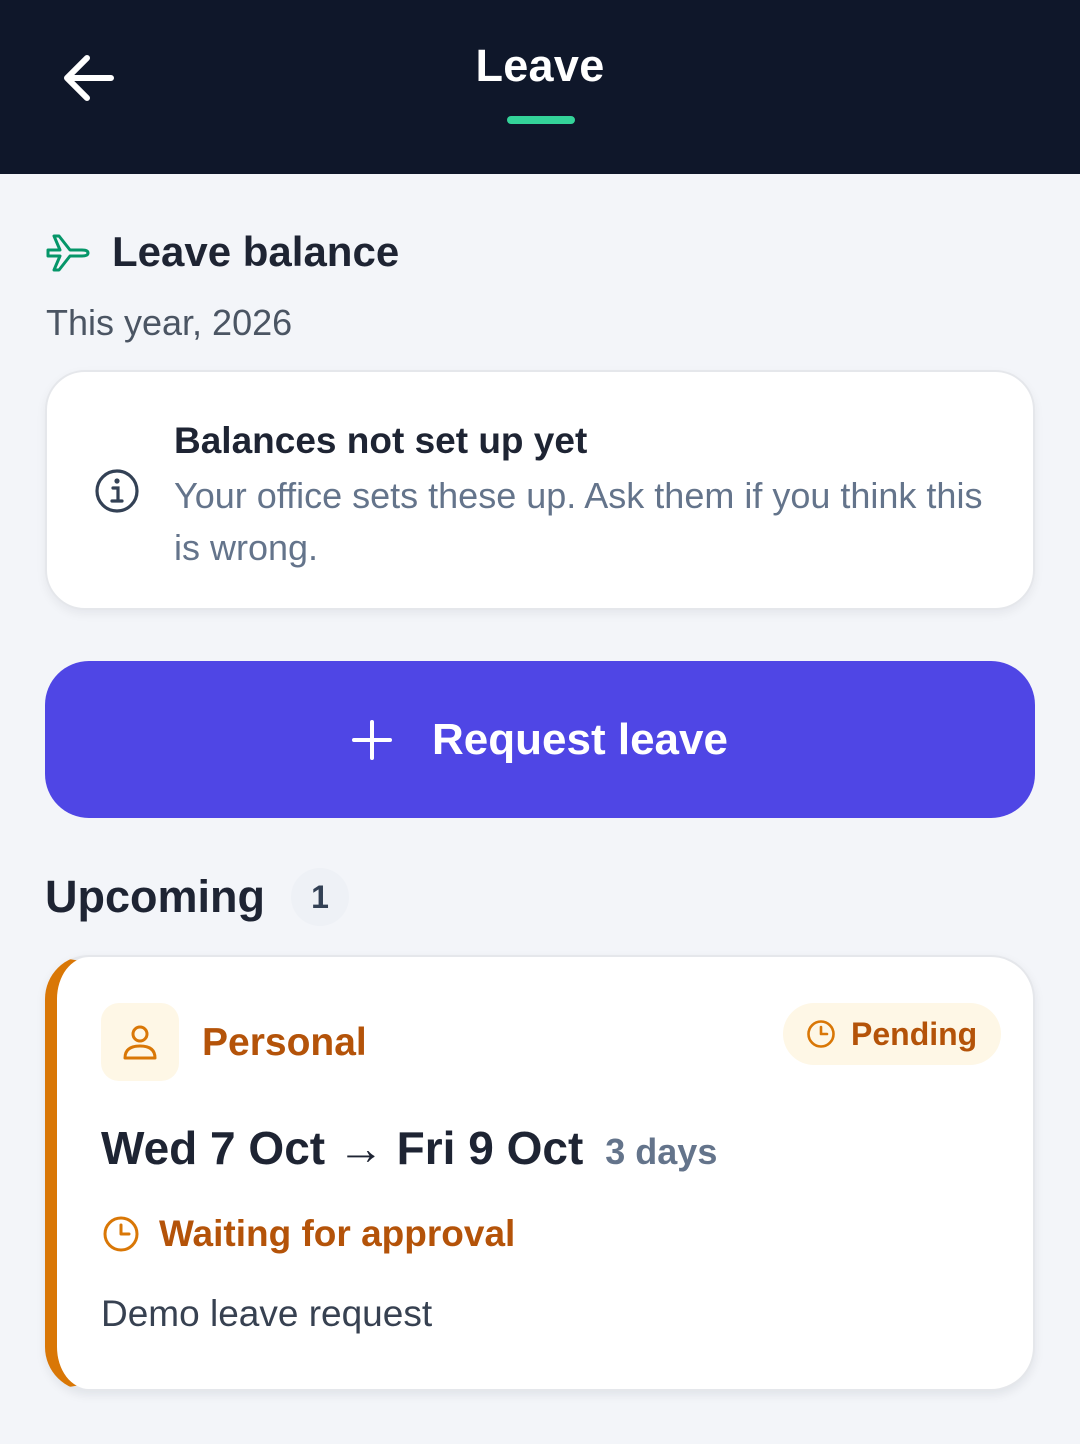 This screenshot has width=1080, height=1444. Describe the element at coordinates (540, 65) in the screenshot. I see `page-title: Leave` at that location.